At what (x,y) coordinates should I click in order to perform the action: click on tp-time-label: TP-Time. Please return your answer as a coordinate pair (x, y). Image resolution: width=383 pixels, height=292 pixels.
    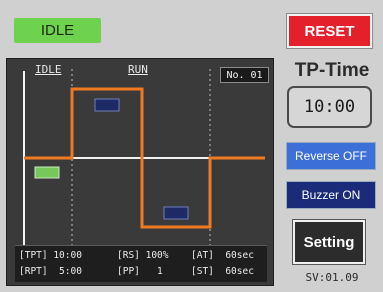
    Looking at the image, I should click on (332, 70).